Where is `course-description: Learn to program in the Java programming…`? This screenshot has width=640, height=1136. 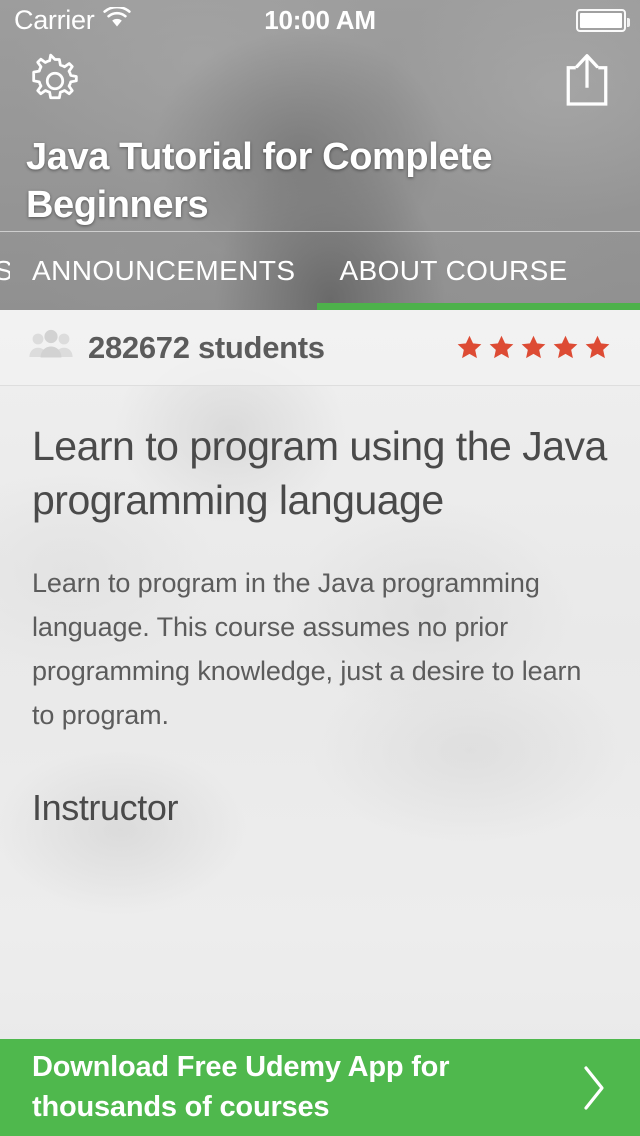
course-description: Learn to program in the Java programming… is located at coordinates (307, 649).